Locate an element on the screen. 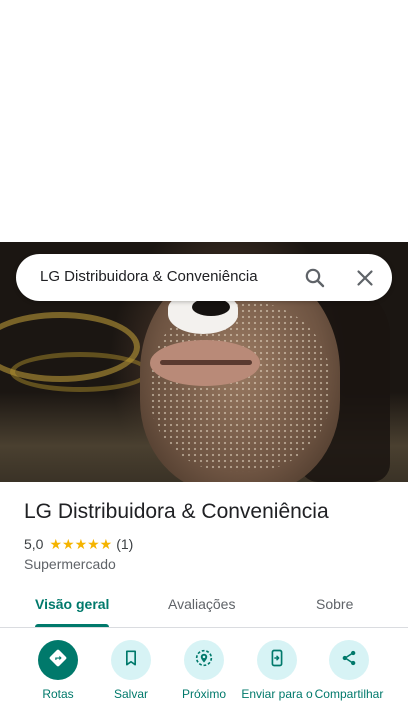  send-to-phone-label: Enviar para o is located at coordinates (277, 694).